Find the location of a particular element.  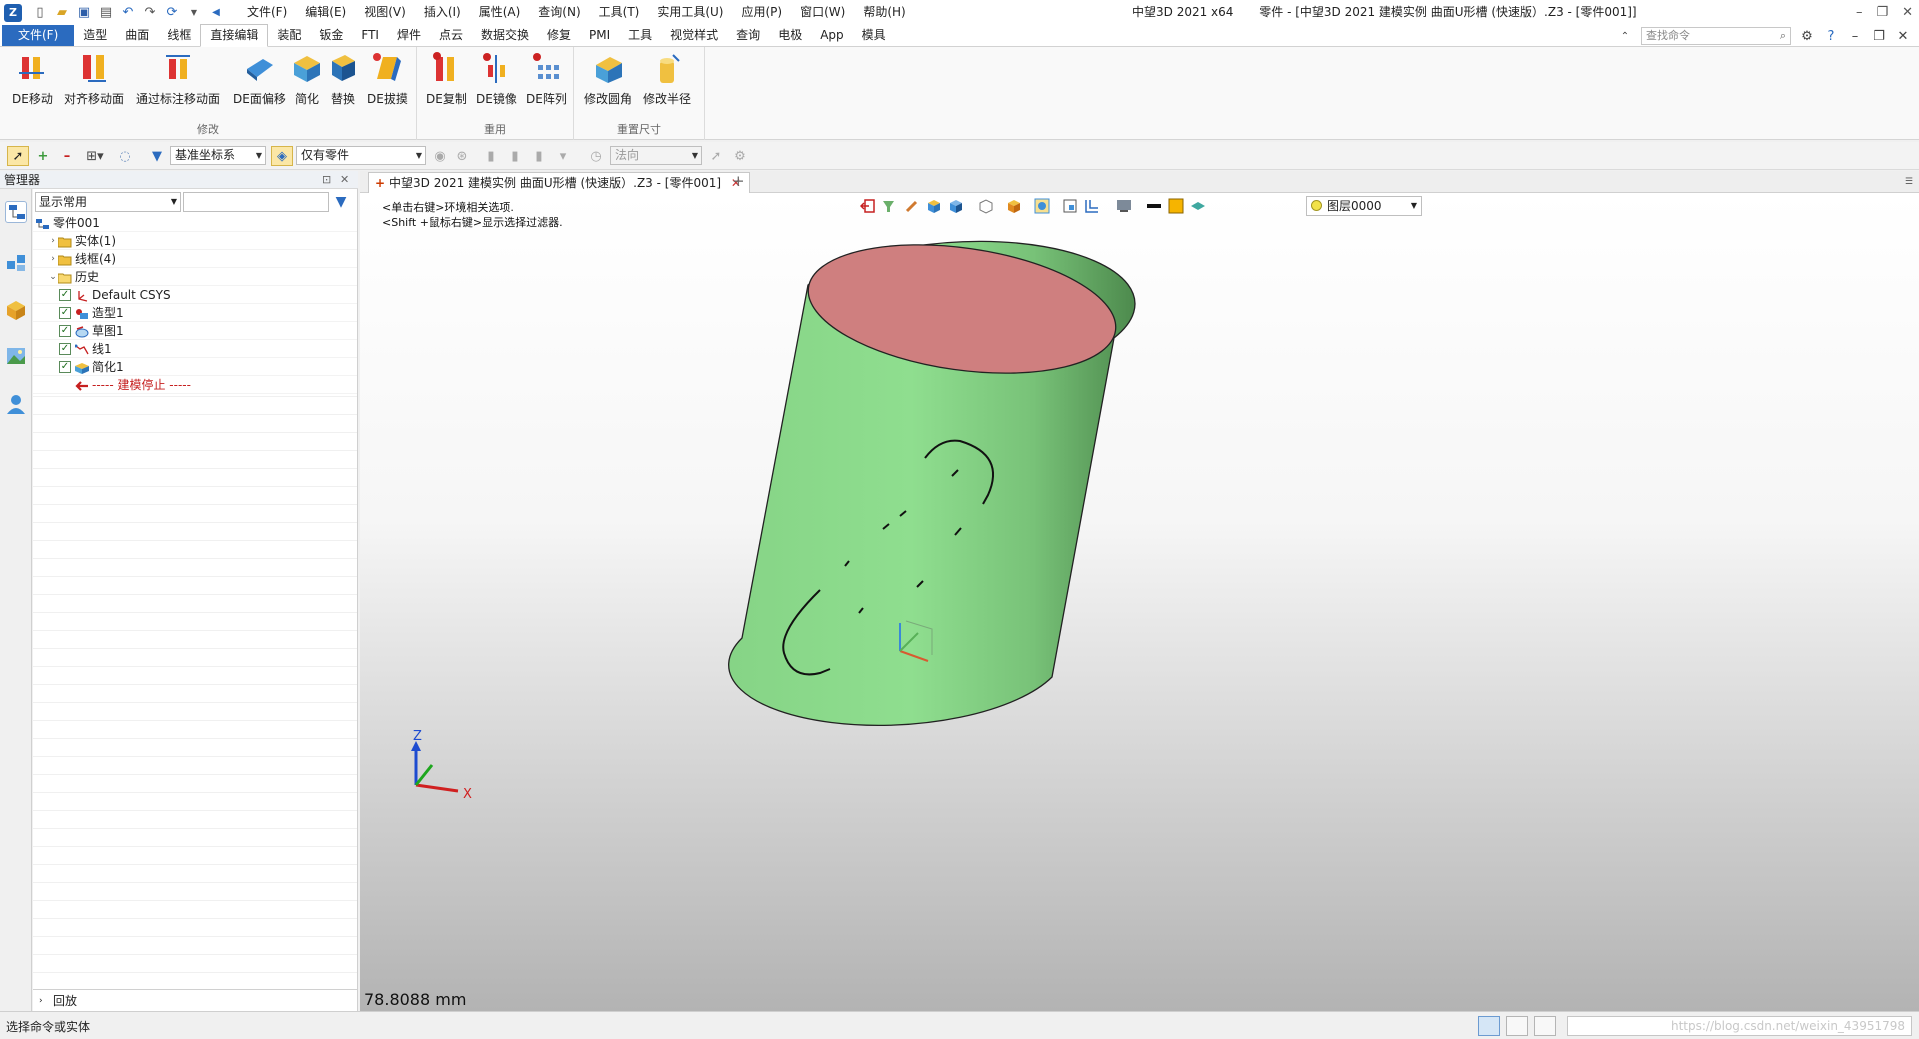

restore-icon: ❐ is located at coordinates (1882, 12).